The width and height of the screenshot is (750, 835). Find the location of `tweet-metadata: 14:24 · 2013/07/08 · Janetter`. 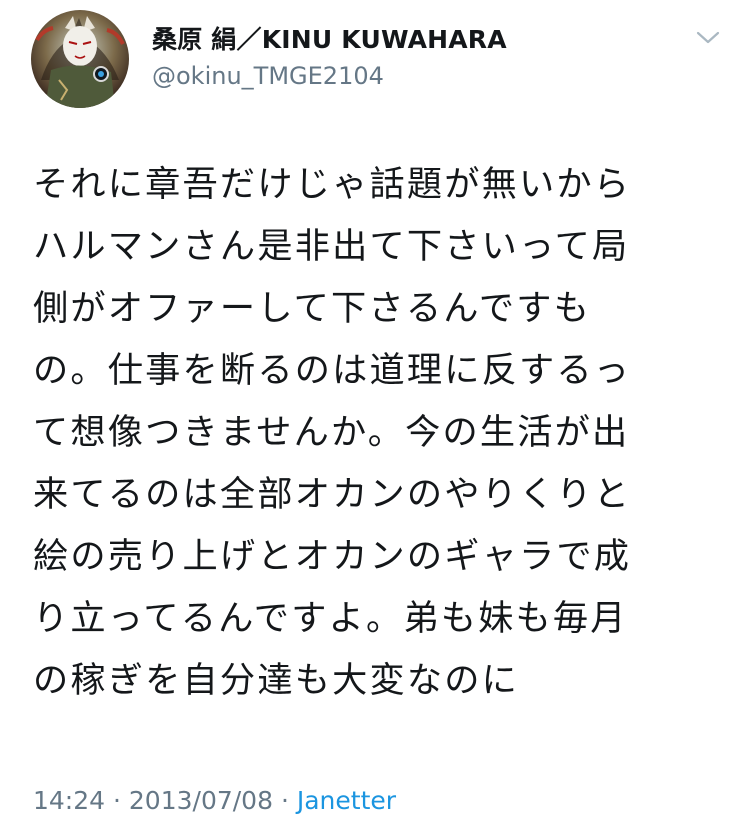

tweet-metadata: 14:24 · 2013/07/08 · Janetter is located at coordinates (214, 800).